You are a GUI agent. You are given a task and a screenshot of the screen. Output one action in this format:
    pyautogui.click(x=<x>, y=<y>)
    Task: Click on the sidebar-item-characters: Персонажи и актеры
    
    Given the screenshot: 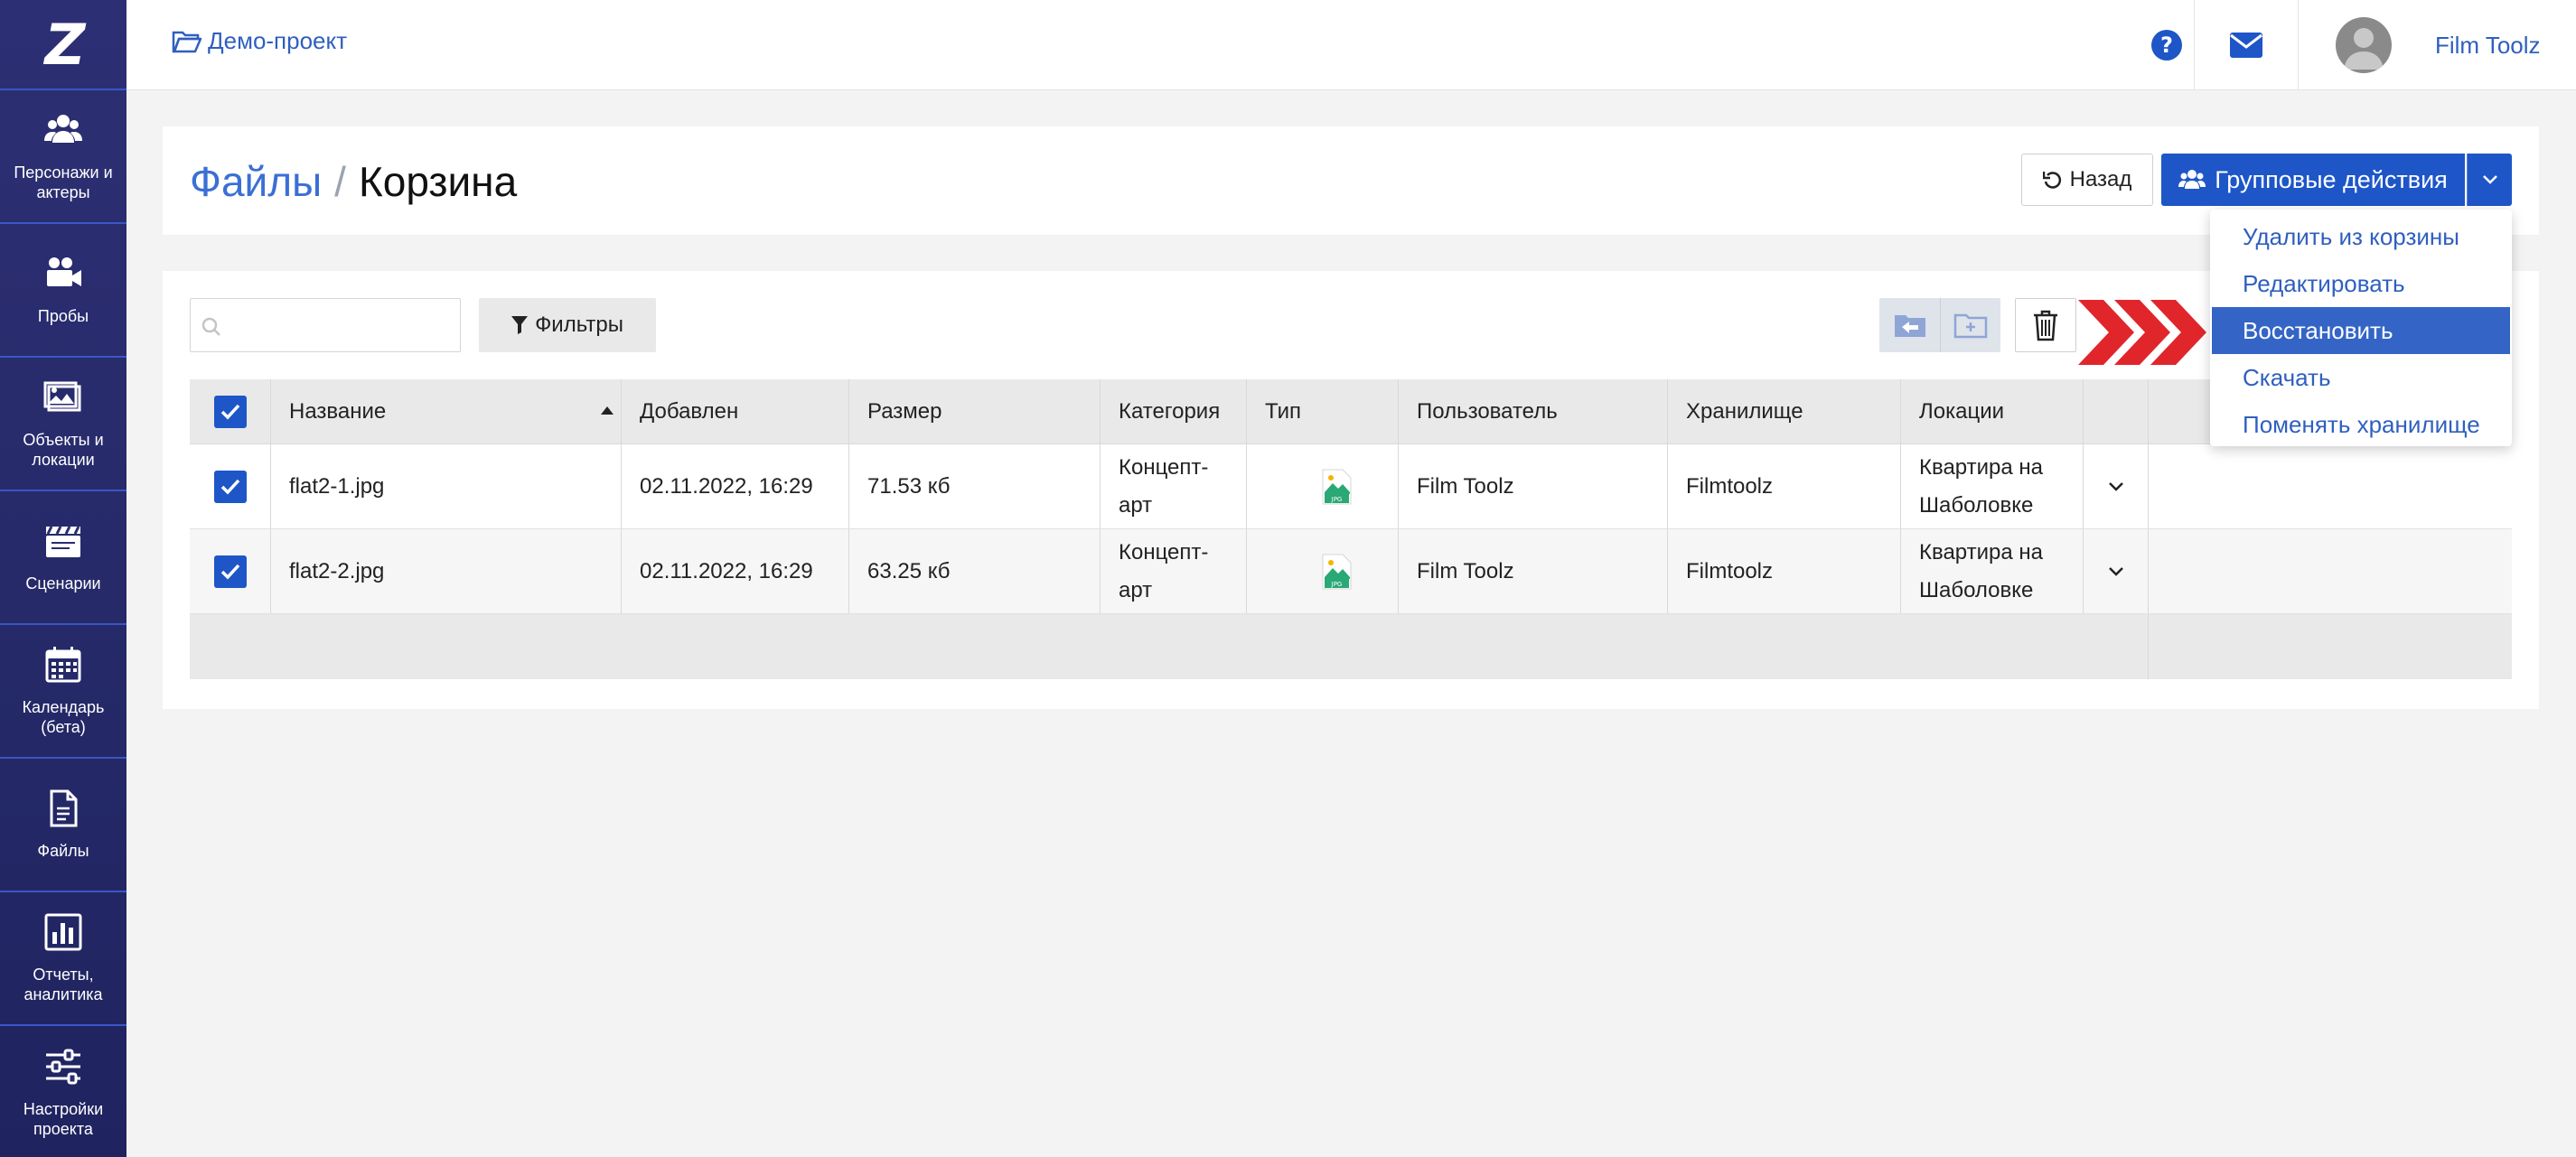 What is the action you would take?
    pyautogui.click(x=63, y=157)
    